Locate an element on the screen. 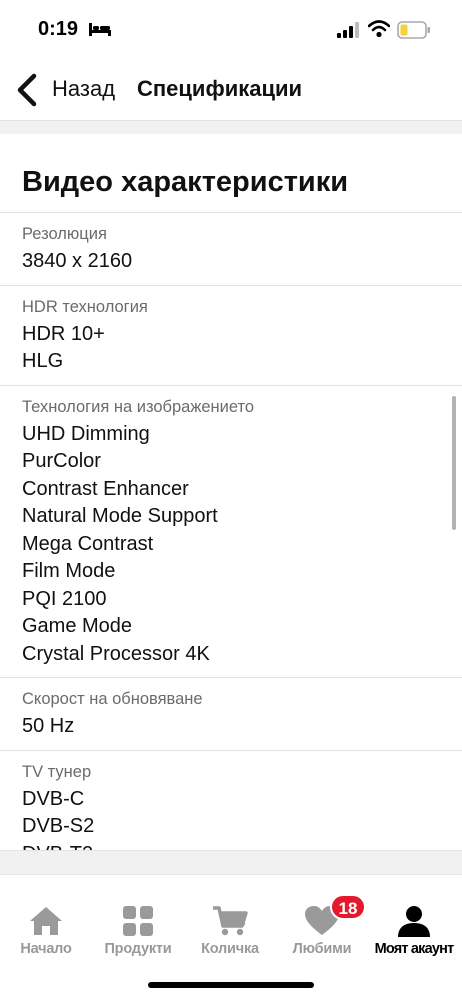  tab-account: Моят акаунт is located at coordinates (414, 931).